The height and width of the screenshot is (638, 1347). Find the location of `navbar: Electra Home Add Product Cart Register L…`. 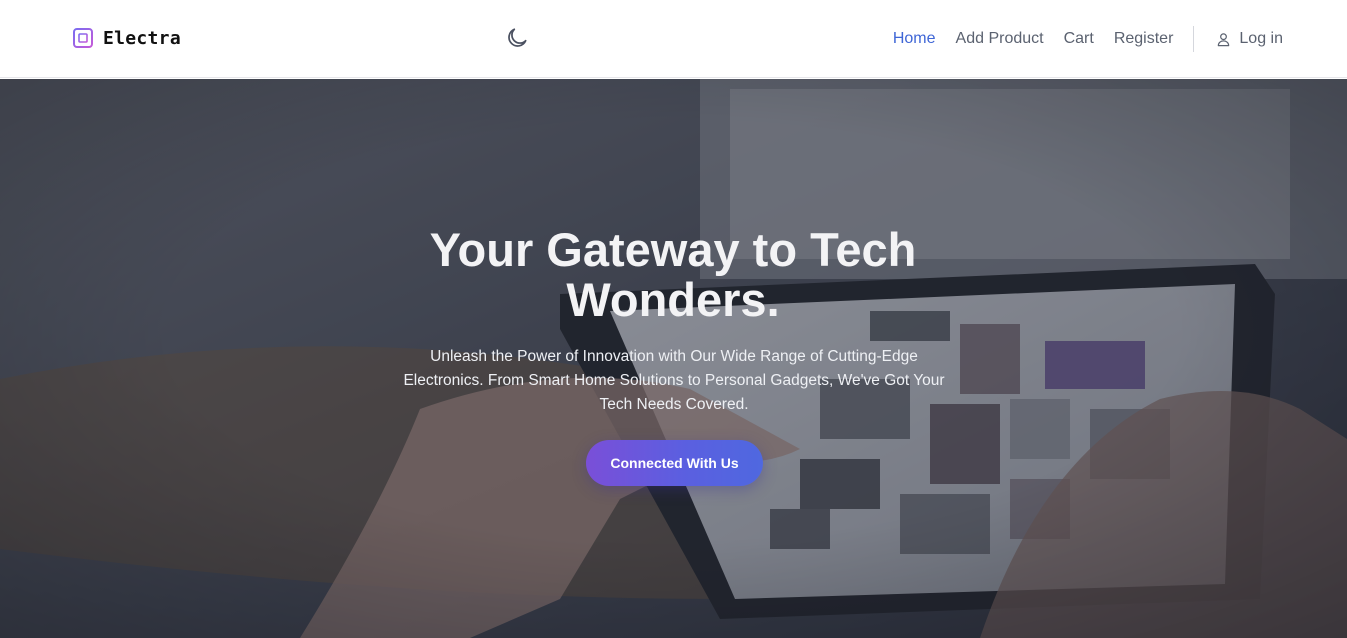

navbar: Electra Home Add Product Cart Register L… is located at coordinates (673, 39).